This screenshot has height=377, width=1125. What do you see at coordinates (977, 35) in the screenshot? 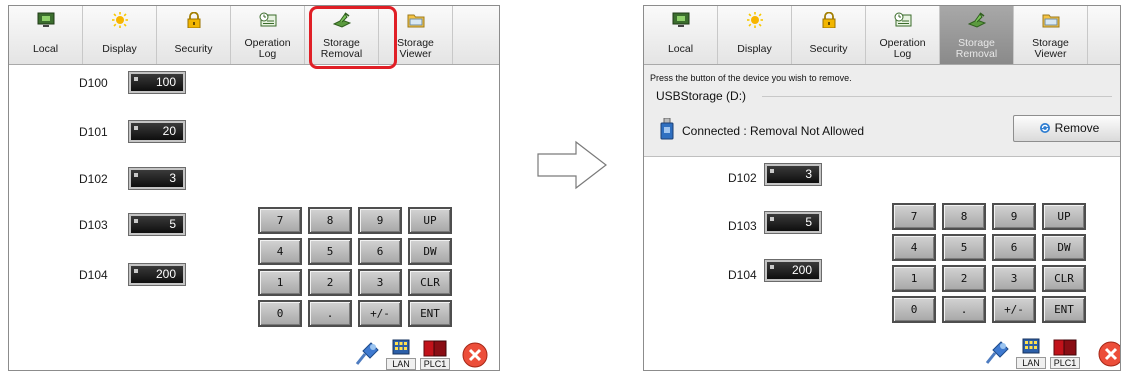
I see `tab-storage-removal: Storage Removal` at bounding box center [977, 35].